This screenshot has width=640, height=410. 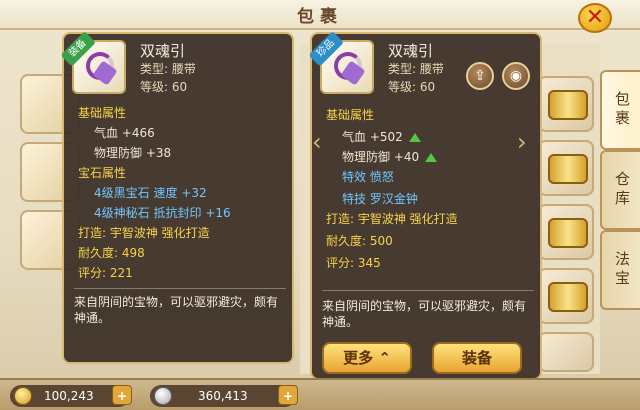 I want to click on currency-bar: 100,243 + 360,413 +, so click(x=320, y=394).